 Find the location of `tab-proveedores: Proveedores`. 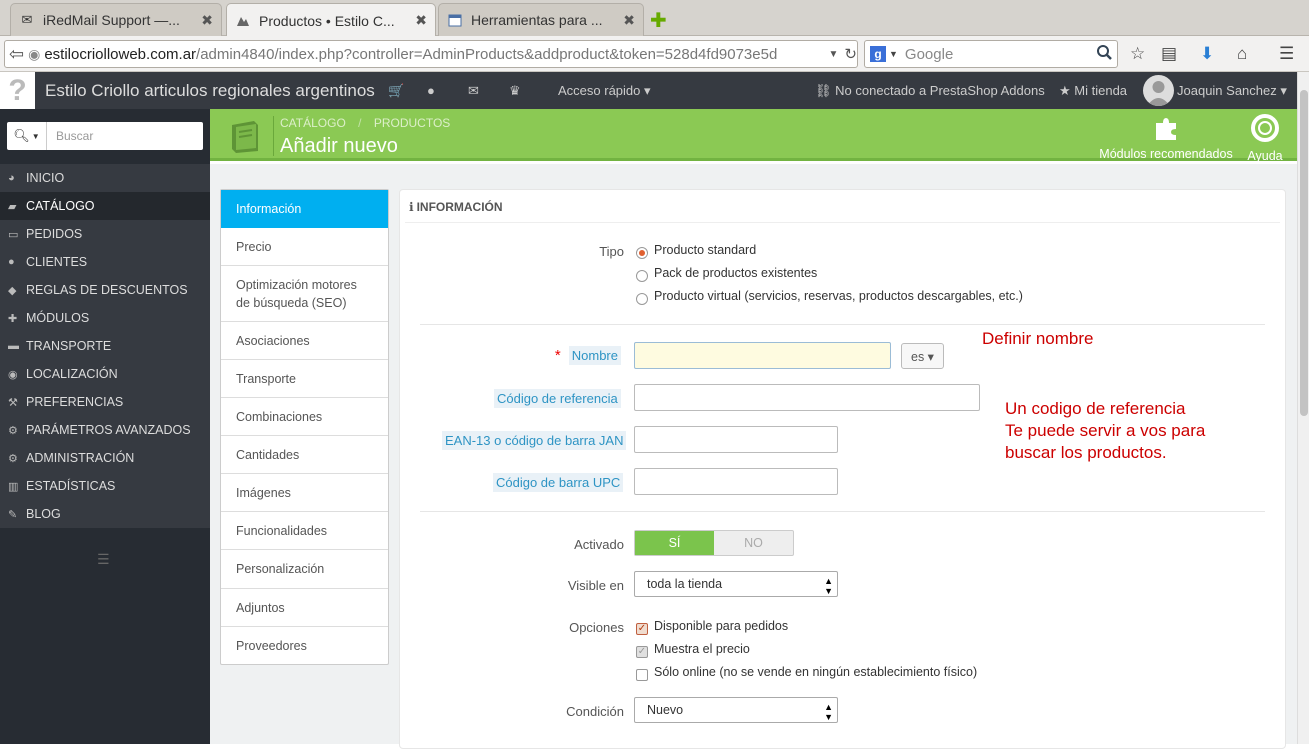

tab-proveedores: Proveedores is located at coordinates (304, 646).